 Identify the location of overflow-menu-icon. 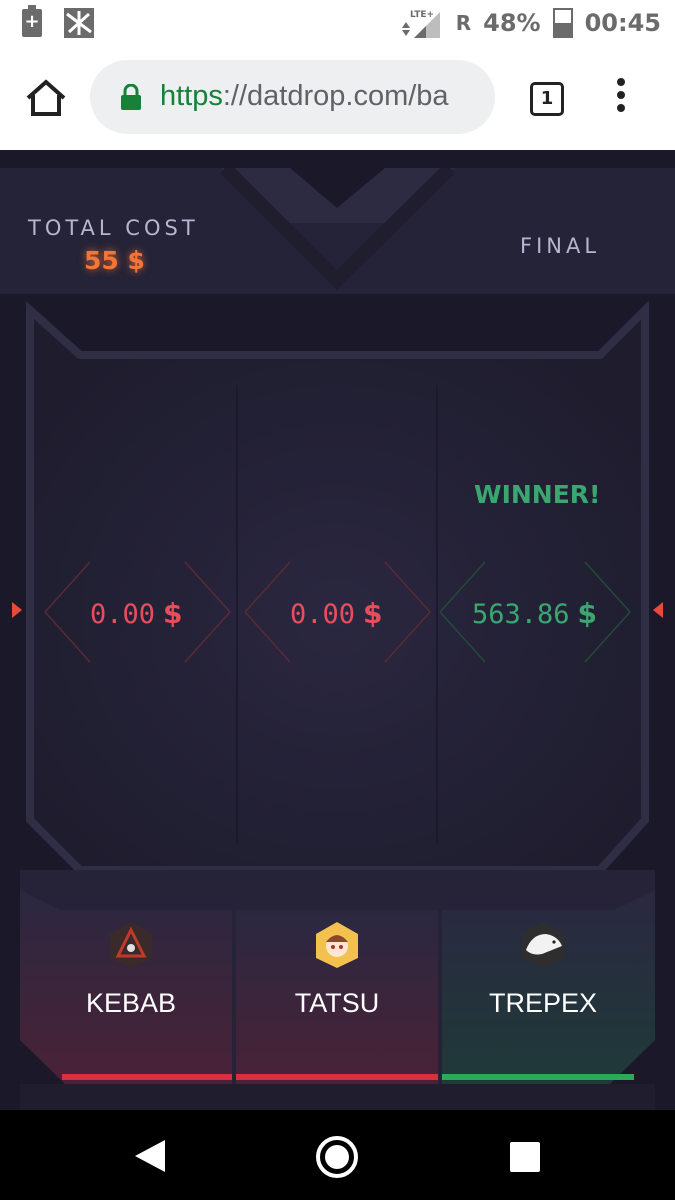
(621, 98).